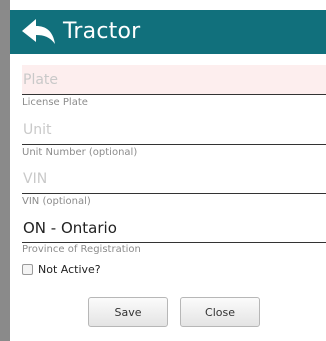  I want to click on vin-input, so click(174, 179).